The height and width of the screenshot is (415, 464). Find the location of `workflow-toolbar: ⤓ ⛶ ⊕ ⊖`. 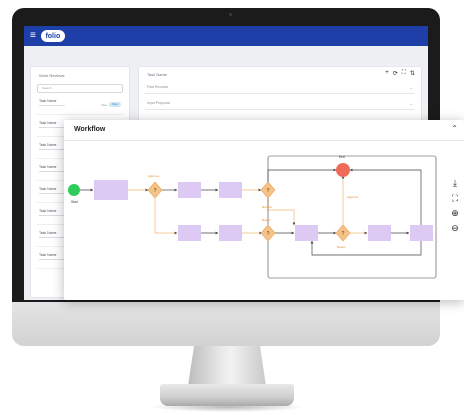

workflow-toolbar: ⤓ ⛶ ⊕ ⊖ is located at coordinates (455, 206).